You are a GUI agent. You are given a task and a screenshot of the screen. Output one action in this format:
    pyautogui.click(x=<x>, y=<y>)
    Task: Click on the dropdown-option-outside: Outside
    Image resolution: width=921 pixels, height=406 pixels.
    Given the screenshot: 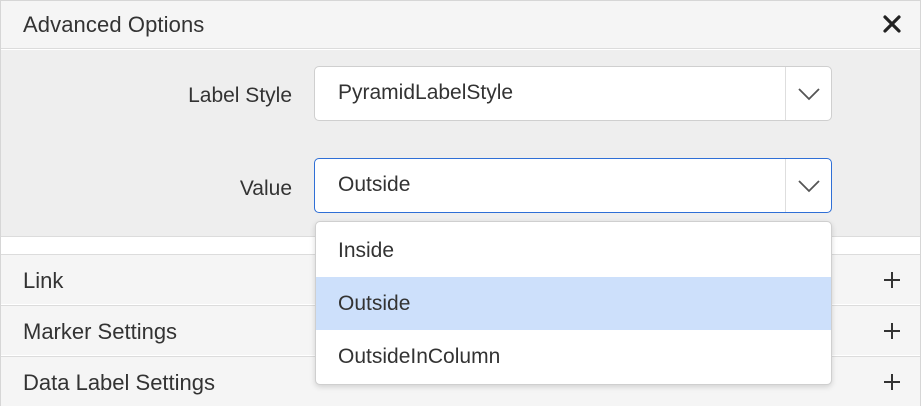 What is the action you would take?
    pyautogui.click(x=573, y=303)
    